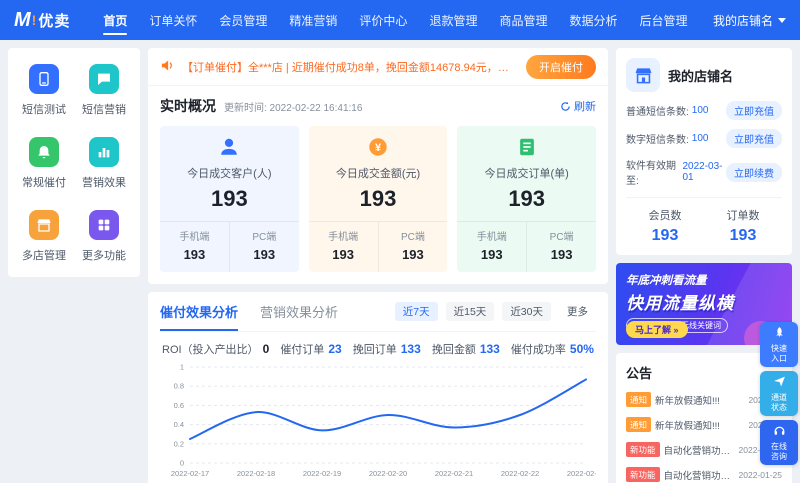  What do you see at coordinates (643, 75) in the screenshot?
I see `storefront-icon` at bounding box center [643, 75].